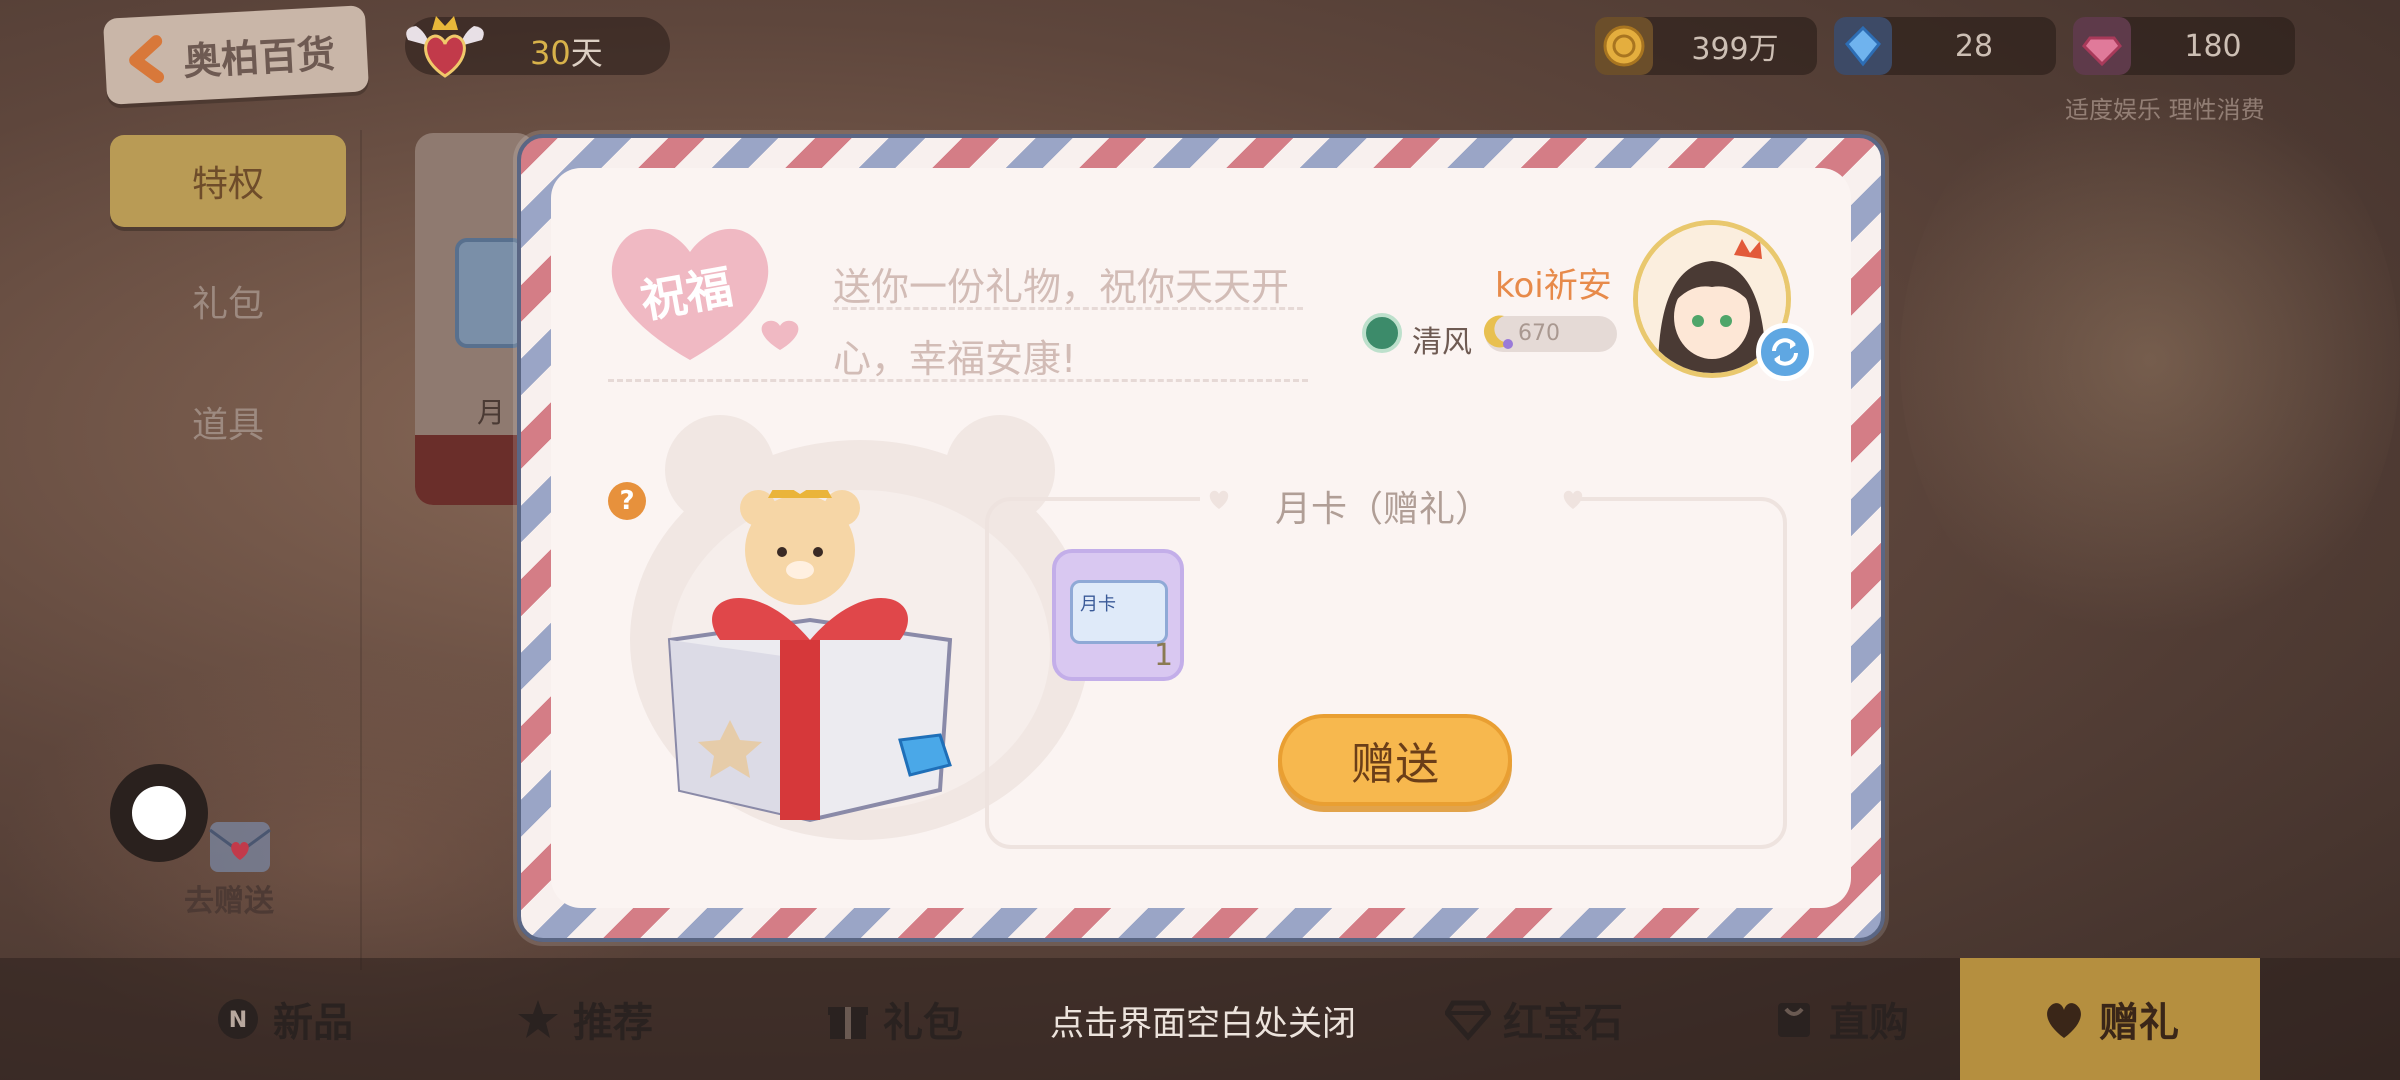 The height and width of the screenshot is (1080, 2400). Describe the element at coordinates (1539, 333) in the screenshot. I see `sender-exp: 670` at that location.